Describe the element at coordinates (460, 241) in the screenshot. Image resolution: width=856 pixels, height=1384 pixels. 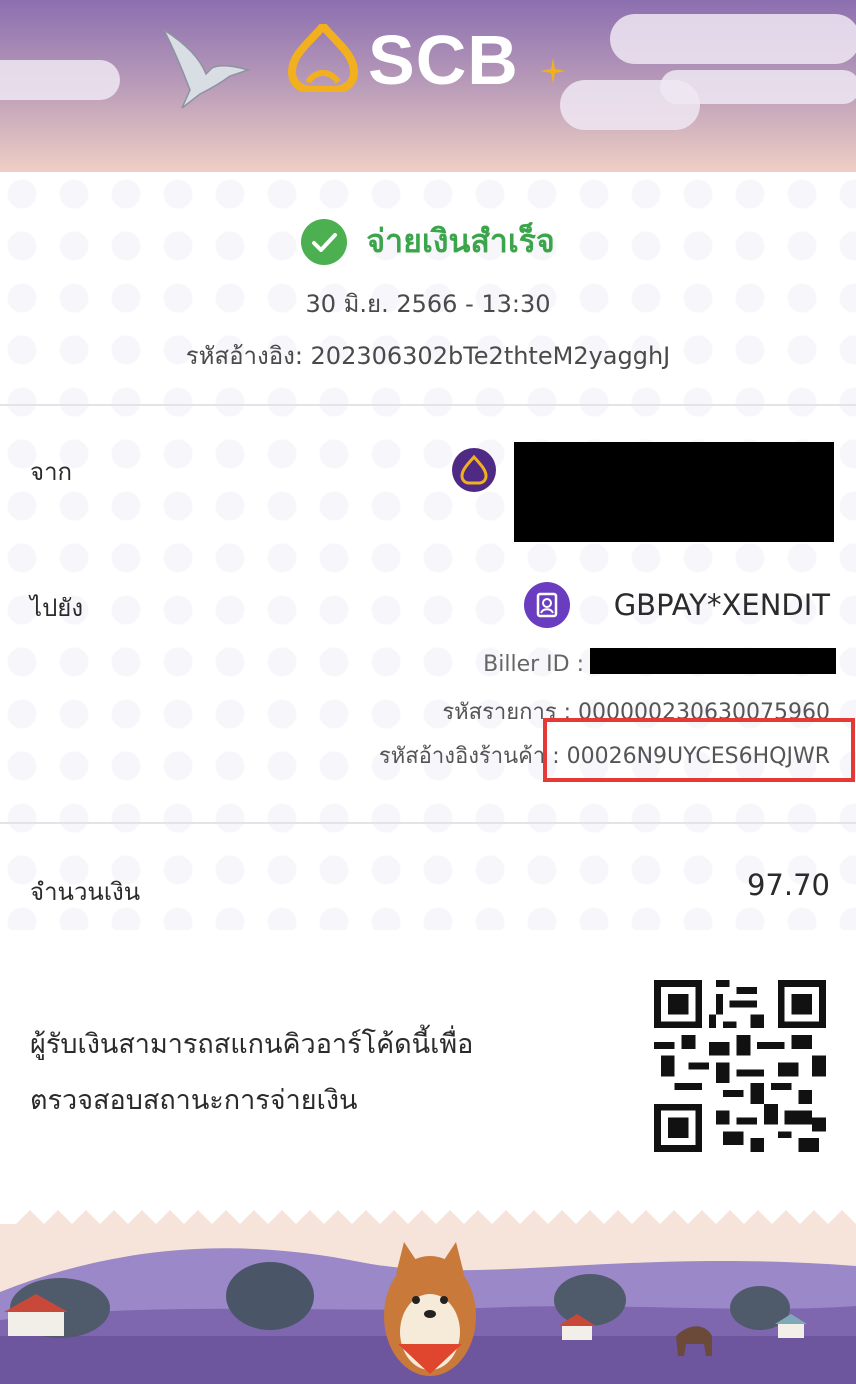
I see `status-text: จ่ายเงินสำเร็จ` at that location.